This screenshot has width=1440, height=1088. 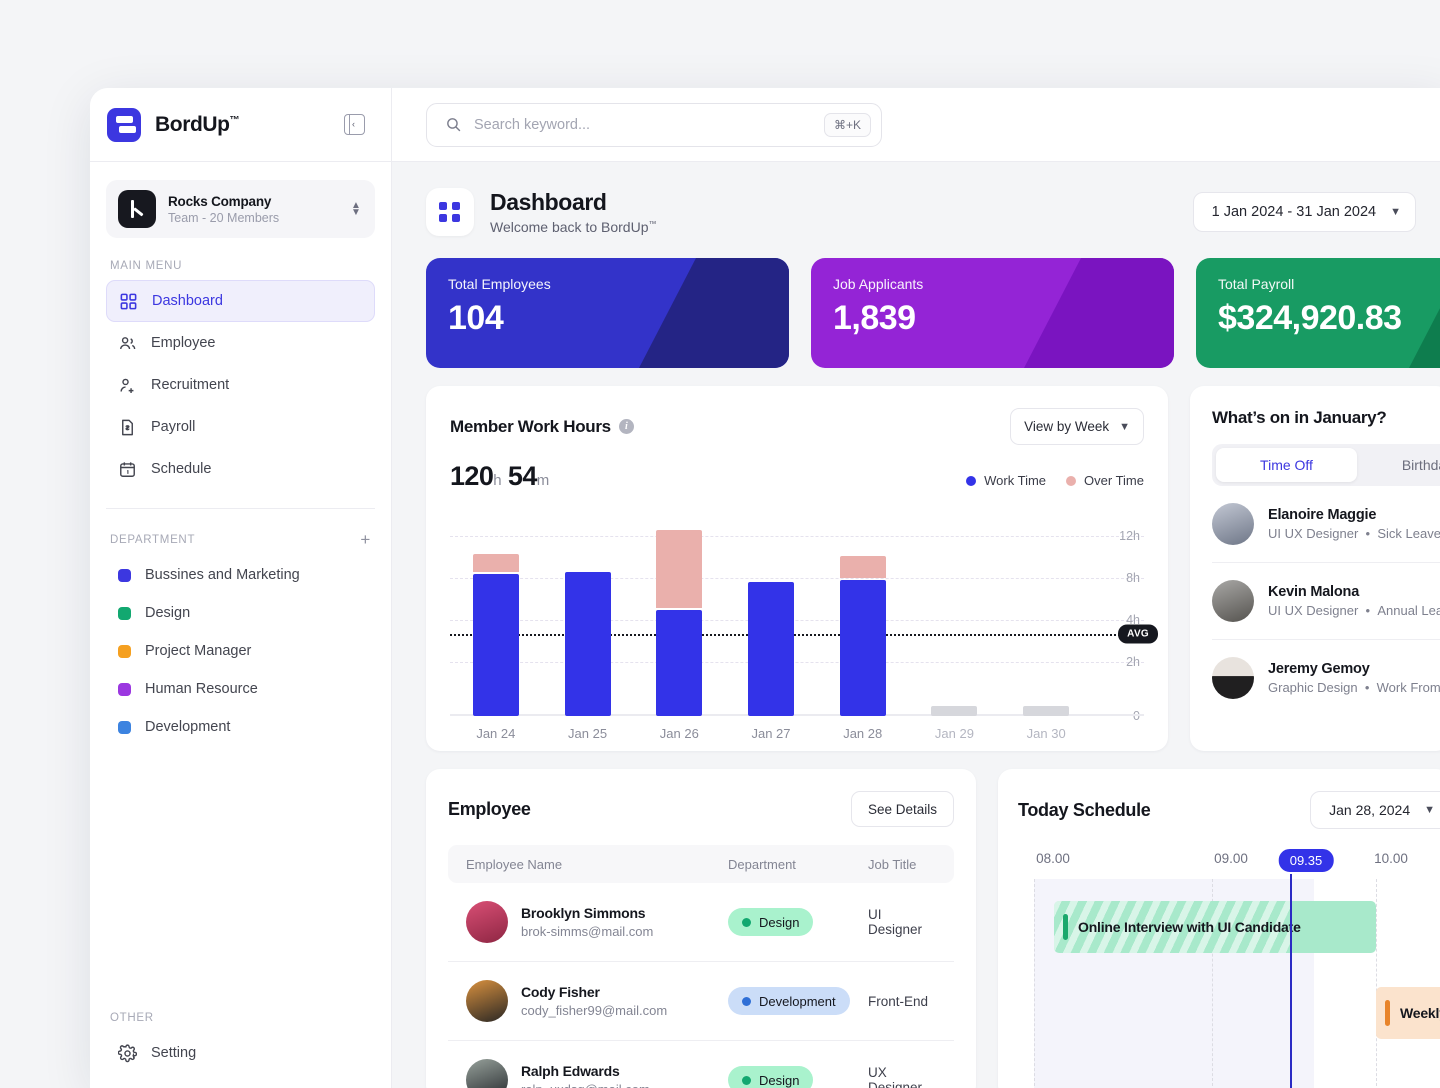 I want to click on stat-value: $324,920.83, so click(x=1310, y=318).